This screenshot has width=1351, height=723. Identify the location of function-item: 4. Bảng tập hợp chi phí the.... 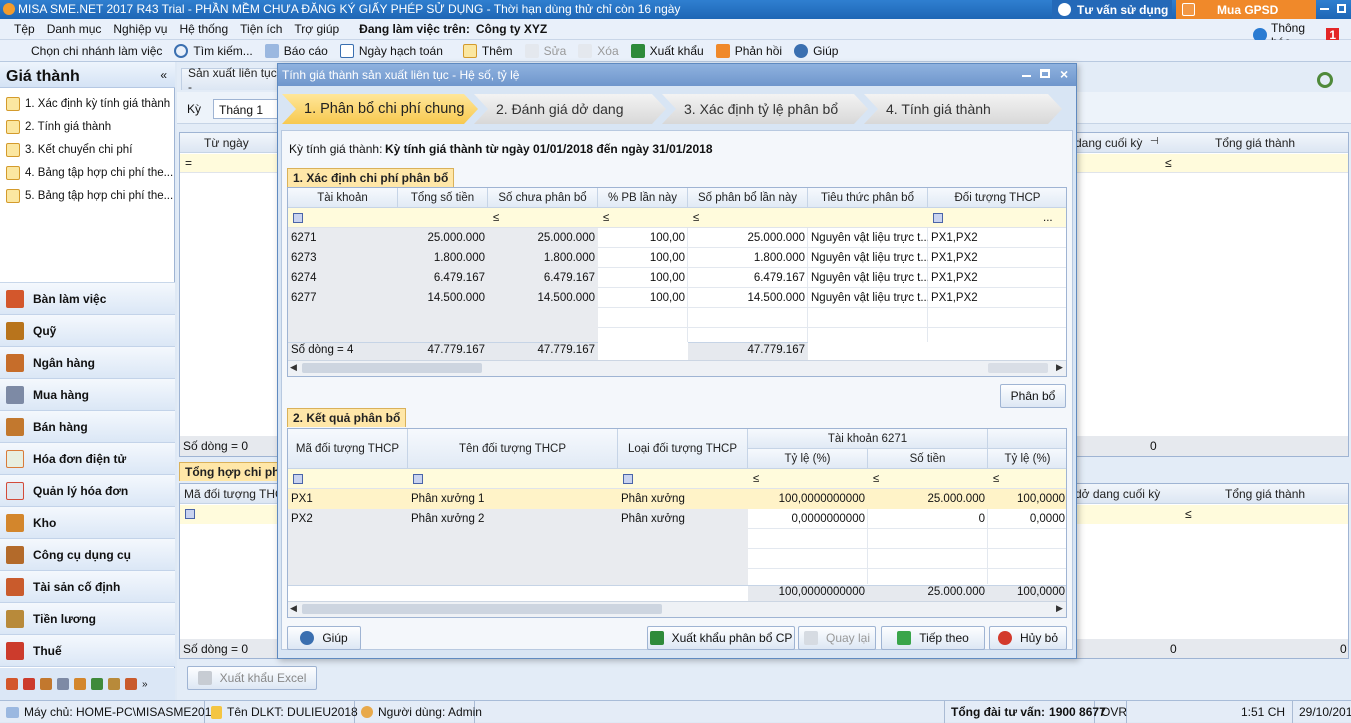
(87, 172).